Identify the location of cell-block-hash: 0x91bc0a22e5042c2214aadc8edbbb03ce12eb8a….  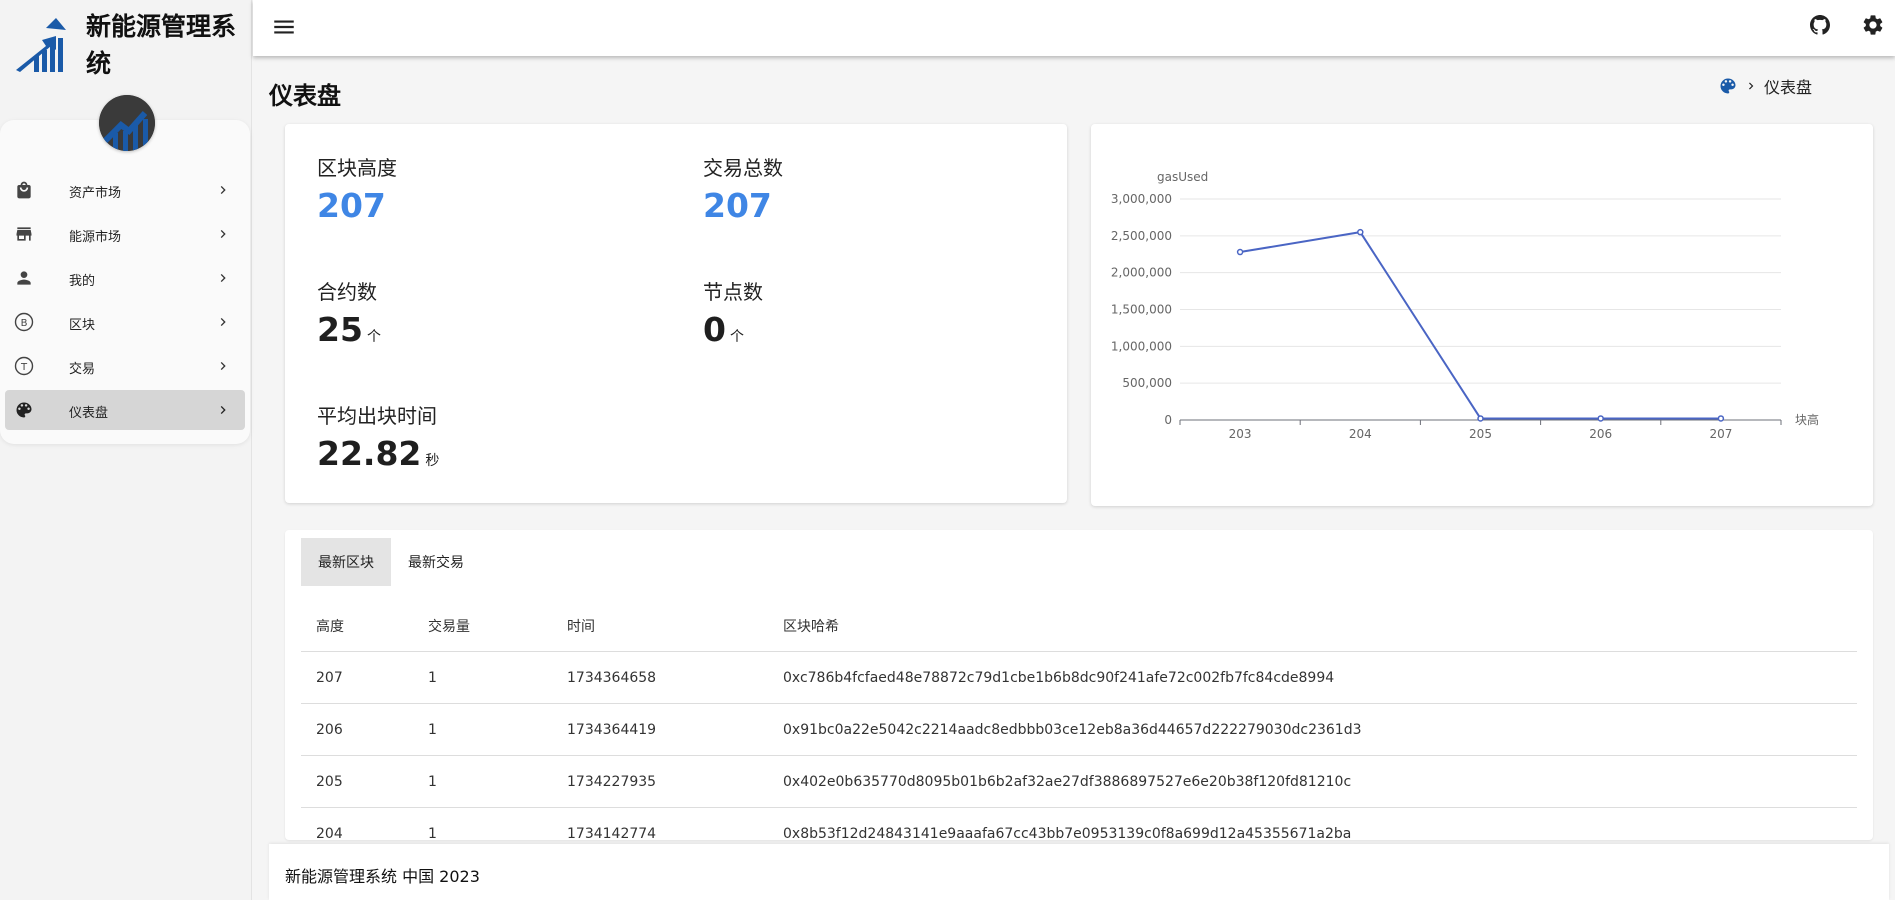
(1072, 729).